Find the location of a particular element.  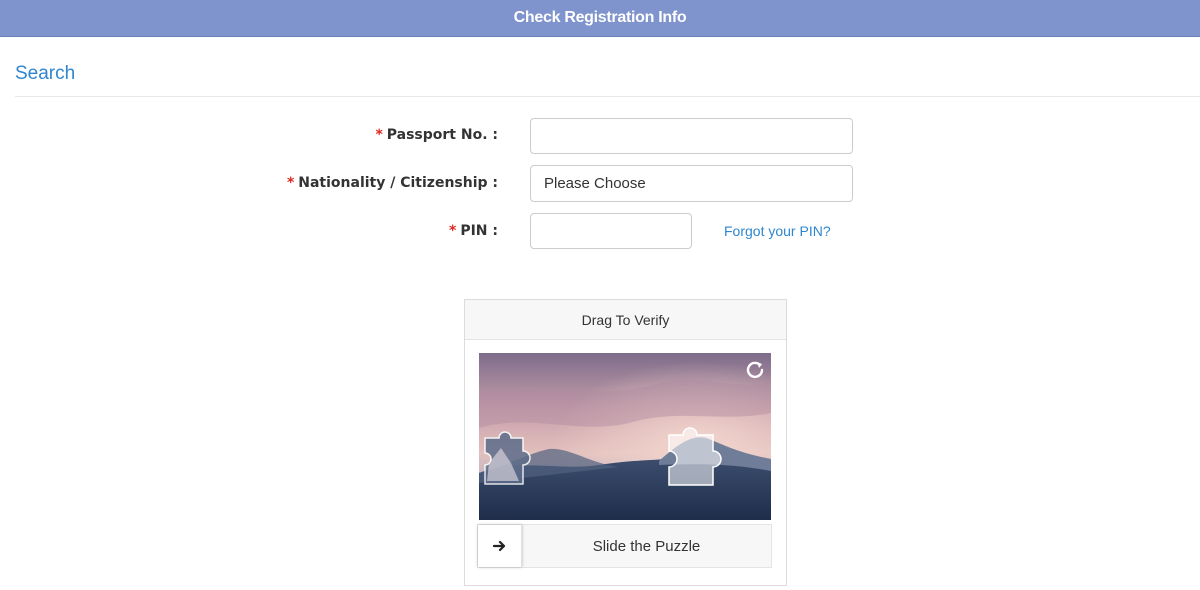

refresh-icon is located at coordinates (755, 369).